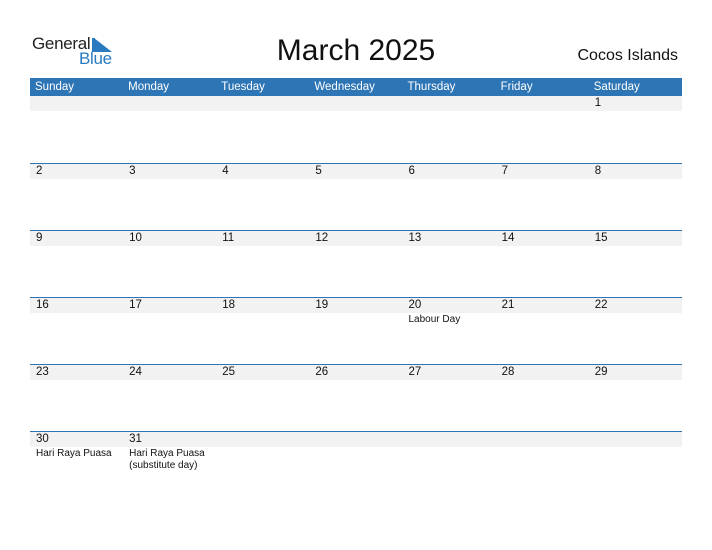 Image resolution: width=712 pixels, height=550 pixels. I want to click on day-cell: 11, so click(262, 238).